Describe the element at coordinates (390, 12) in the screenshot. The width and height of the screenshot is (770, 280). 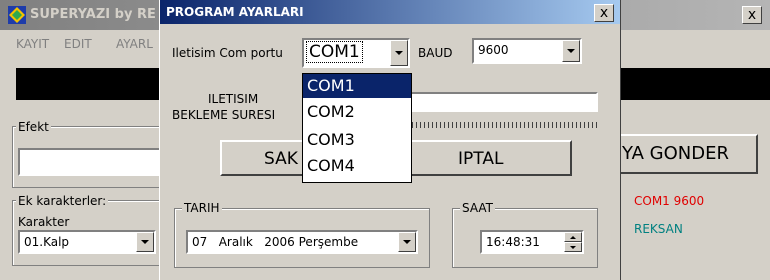
I see `dialog-titlebar: PROGRAM AYARLARI` at that location.